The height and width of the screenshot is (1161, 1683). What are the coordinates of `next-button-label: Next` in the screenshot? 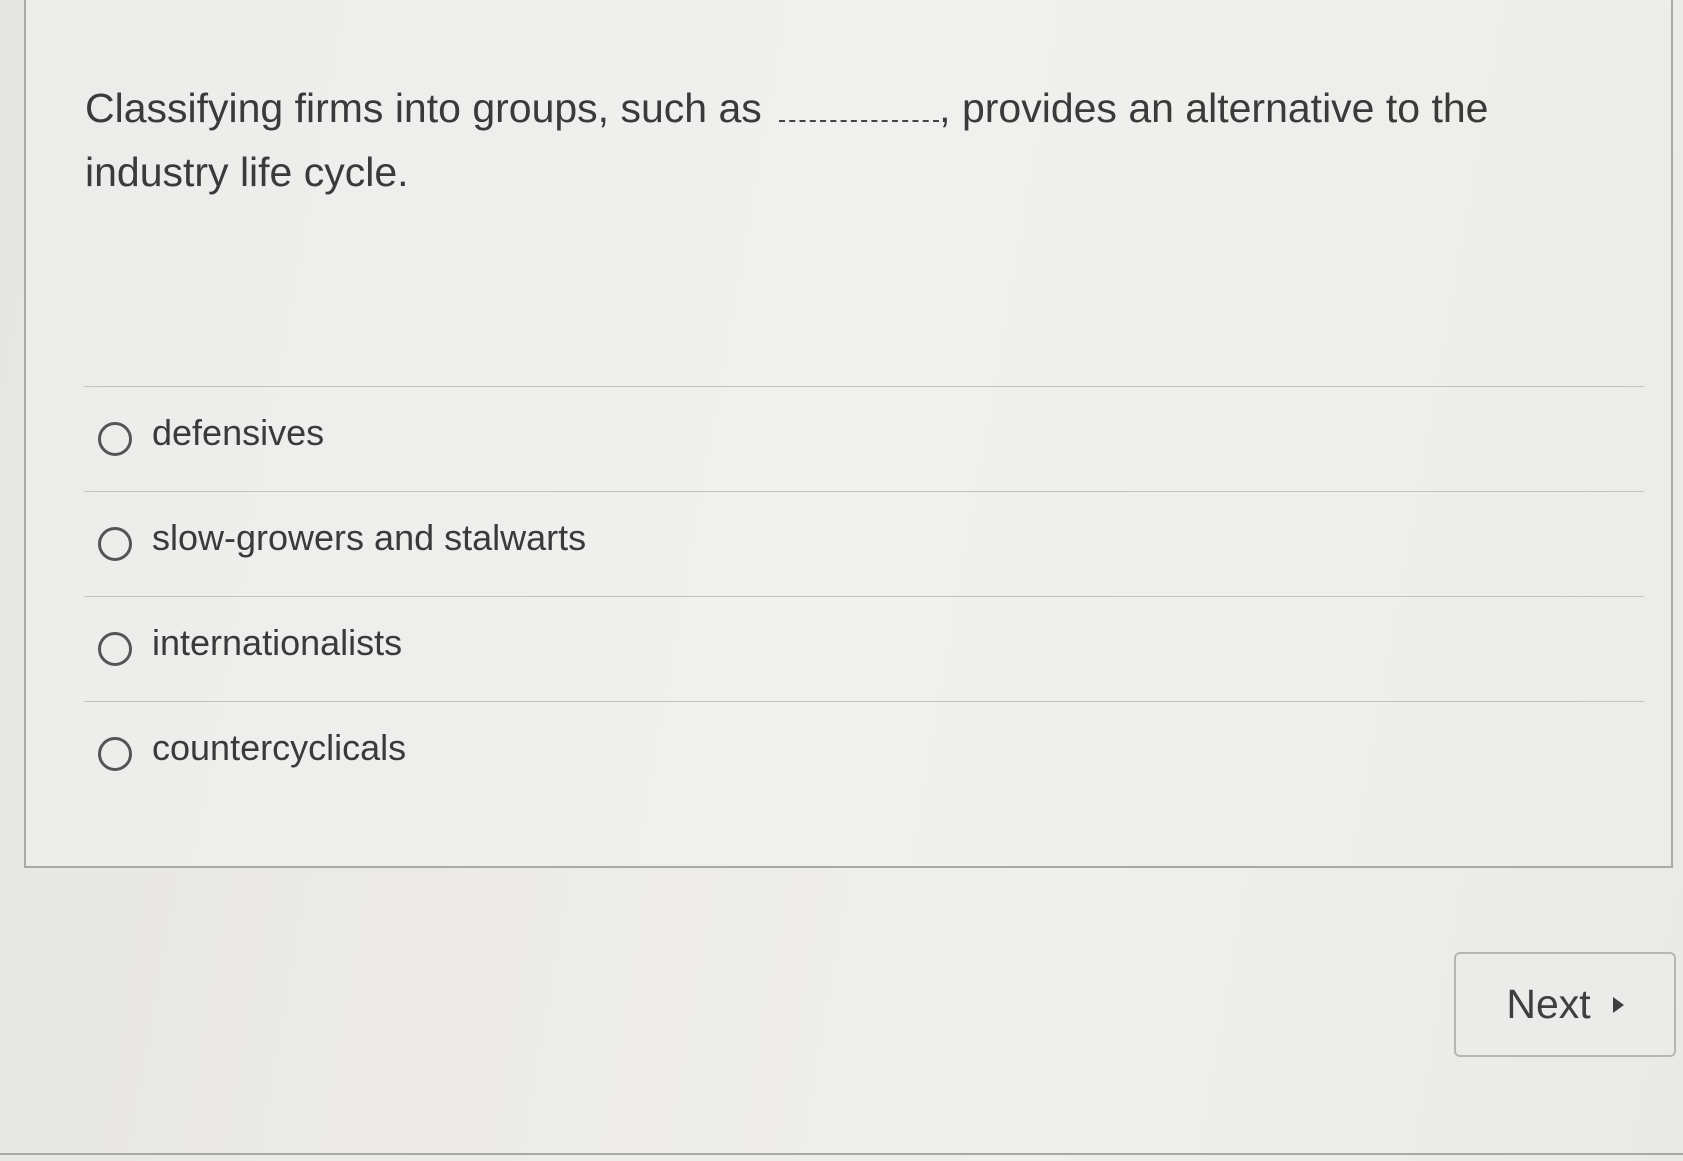 It's located at (1548, 1004).